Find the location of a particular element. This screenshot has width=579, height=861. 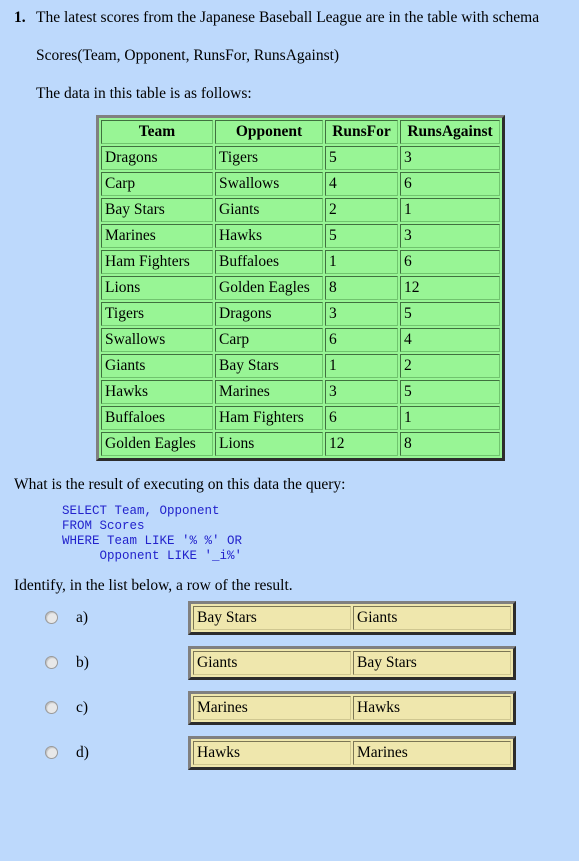

cell-opponent: Tigers is located at coordinates (269, 158).